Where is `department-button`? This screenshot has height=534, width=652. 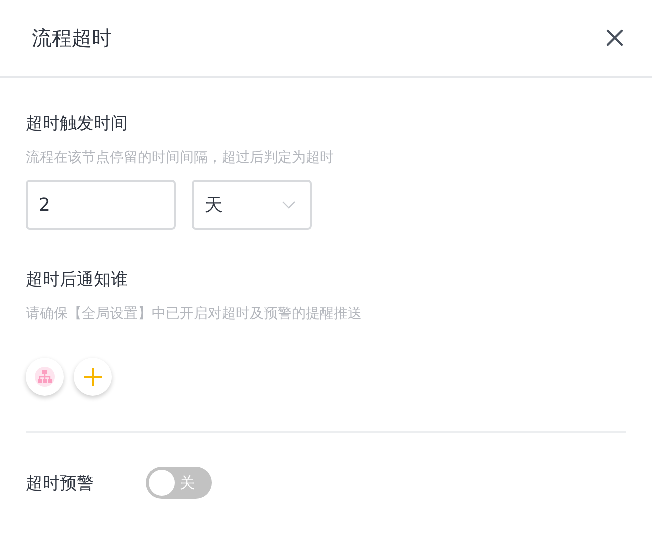
department-button is located at coordinates (45, 377).